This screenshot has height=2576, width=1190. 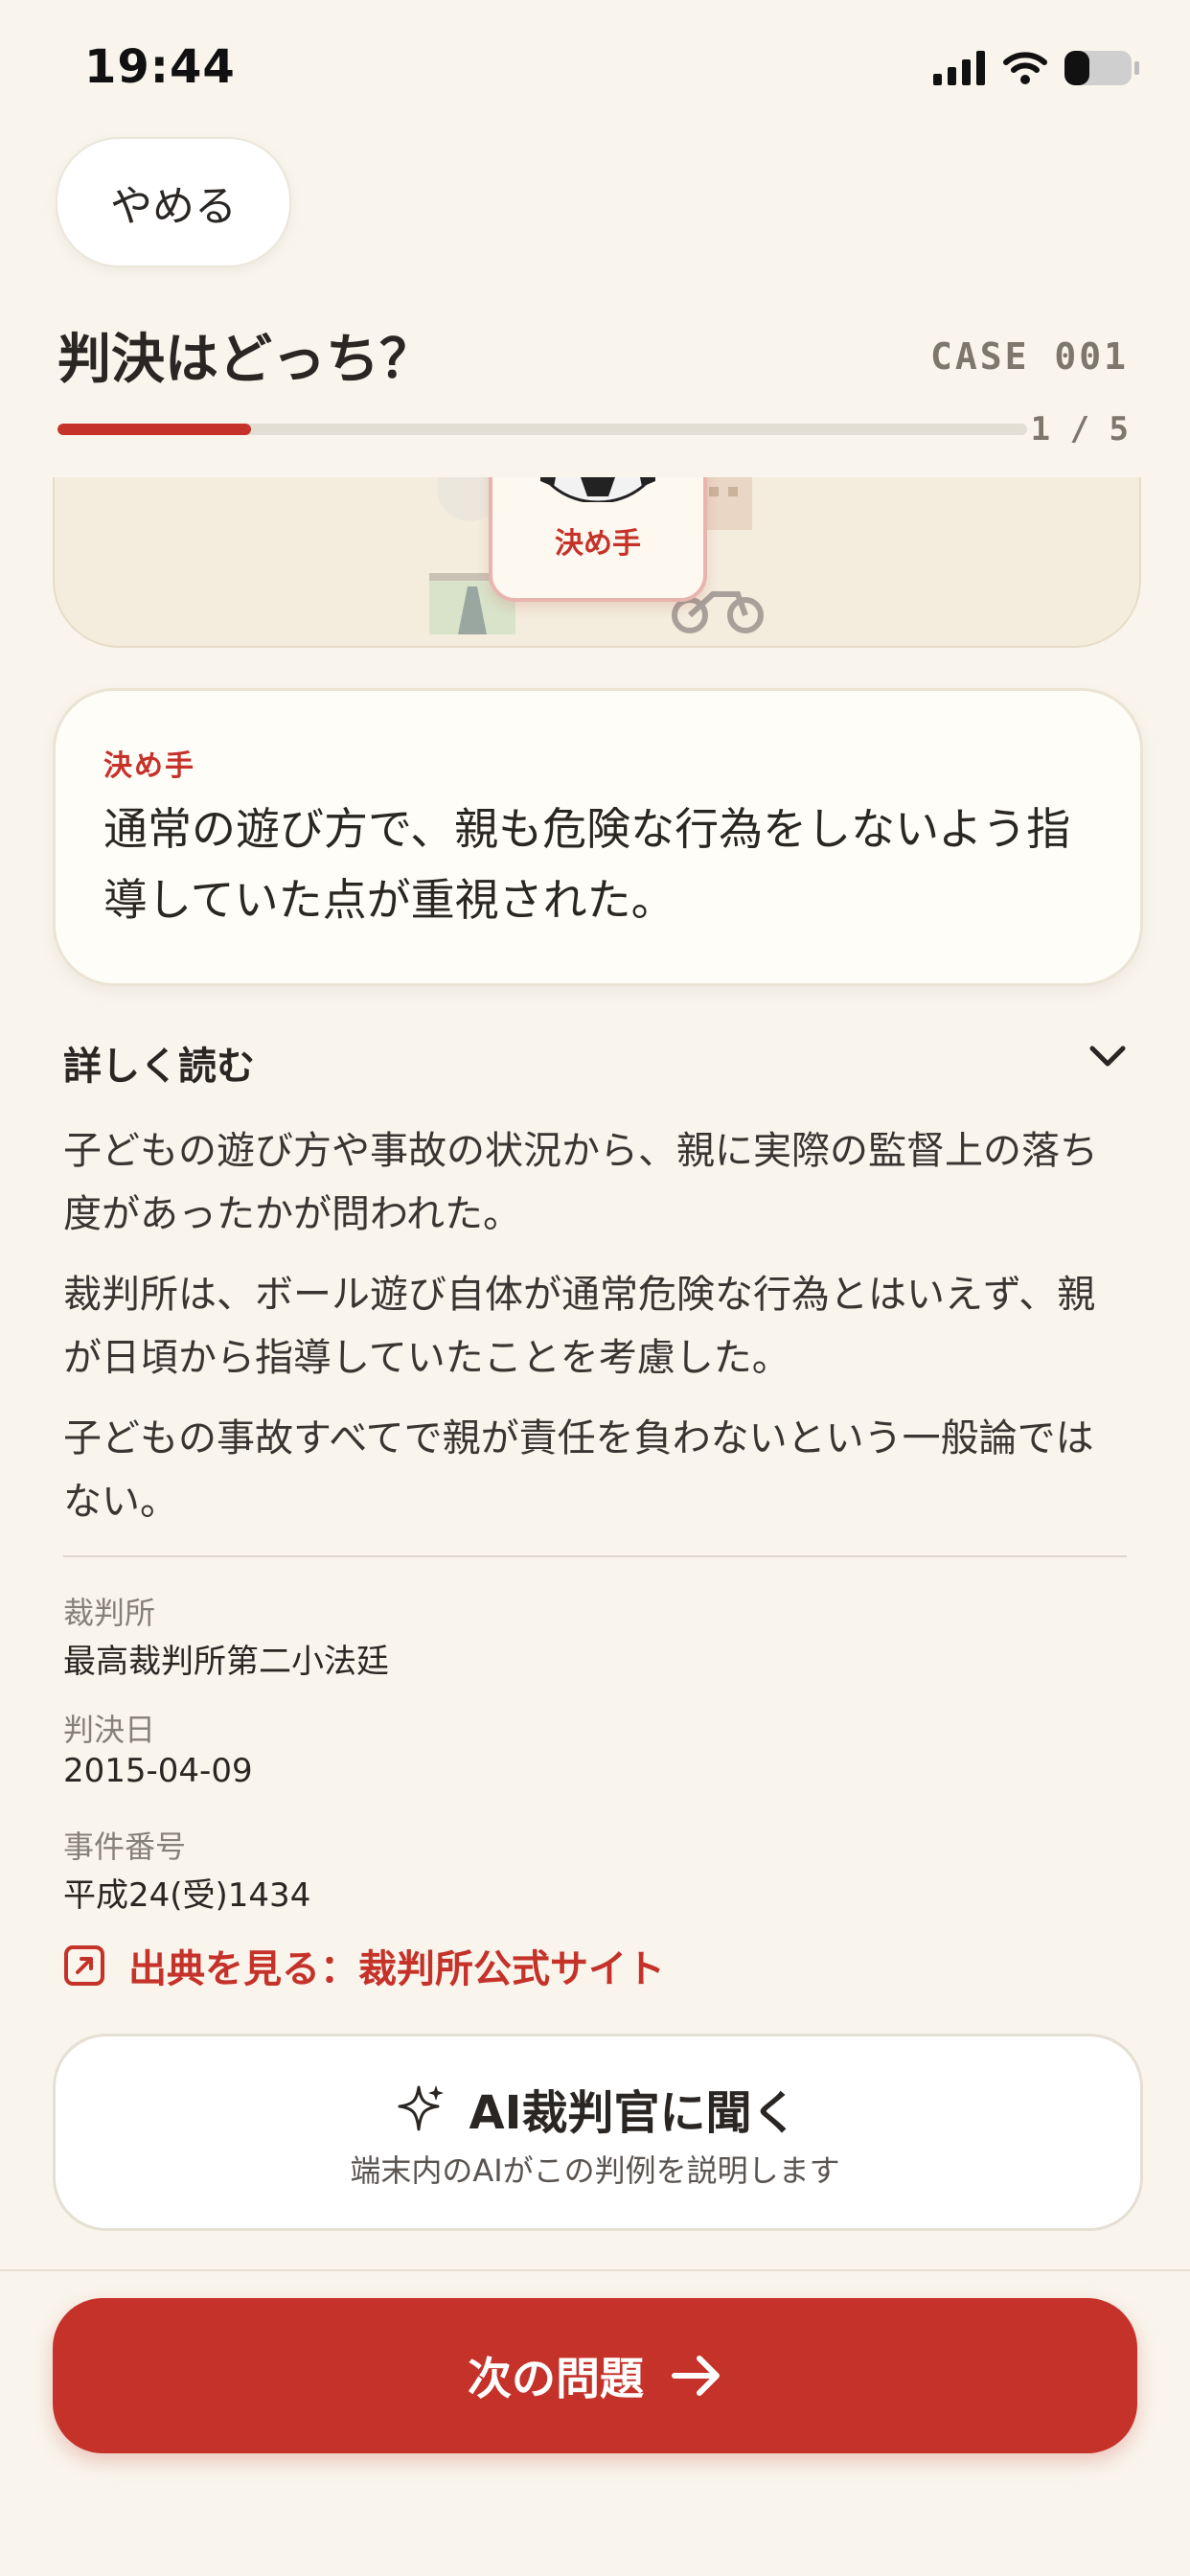 I want to click on next-question-label: 次の問題, so click(x=556, y=2375).